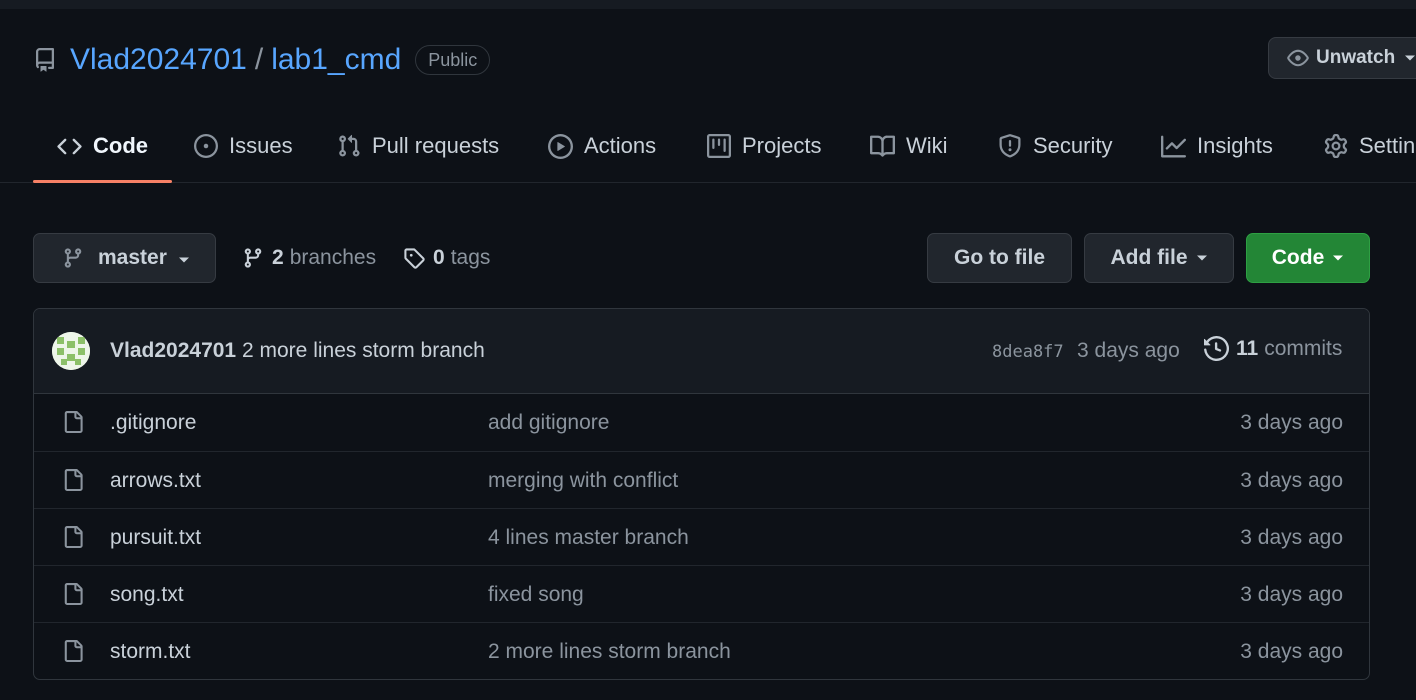 The image size is (1416, 700). What do you see at coordinates (708, 4) in the screenshot?
I see `top-strip` at bounding box center [708, 4].